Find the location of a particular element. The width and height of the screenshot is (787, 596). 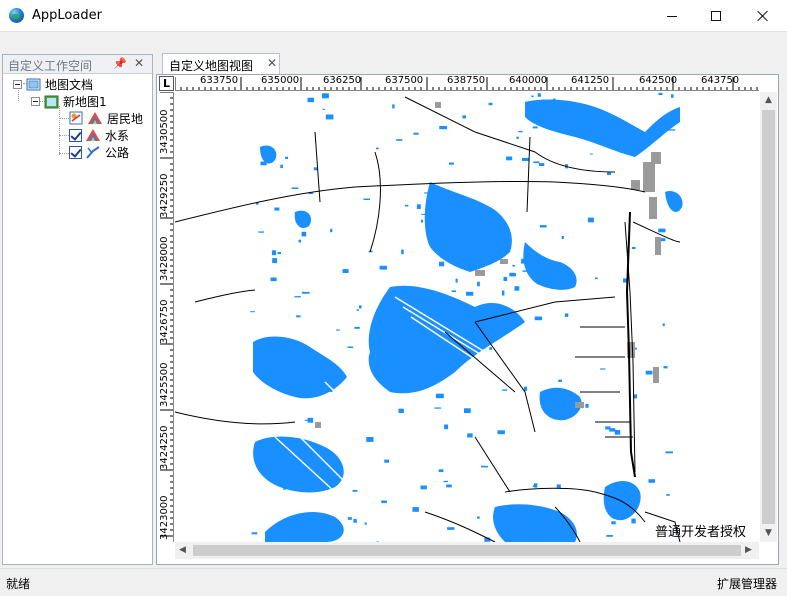

horizontal-scrollbar: ◀ ▶ is located at coordinates (467, 550).